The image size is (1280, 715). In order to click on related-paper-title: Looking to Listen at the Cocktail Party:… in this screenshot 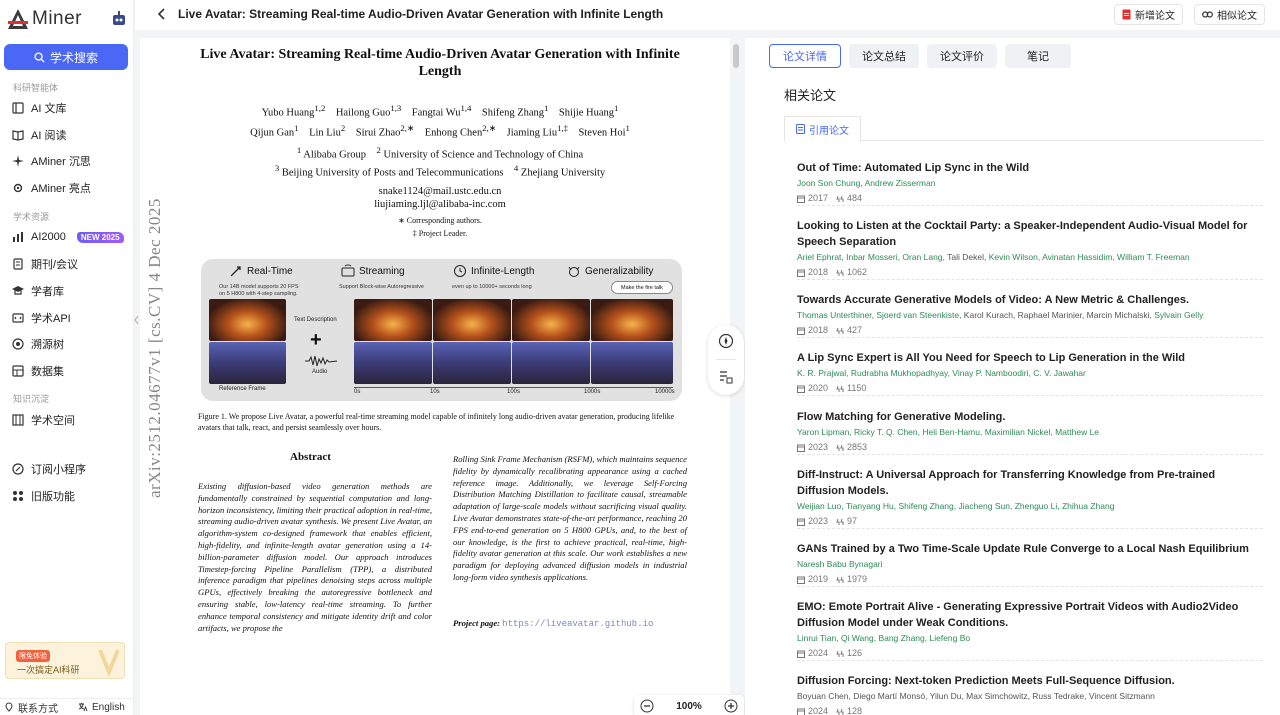, I will do `click(1030, 234)`.